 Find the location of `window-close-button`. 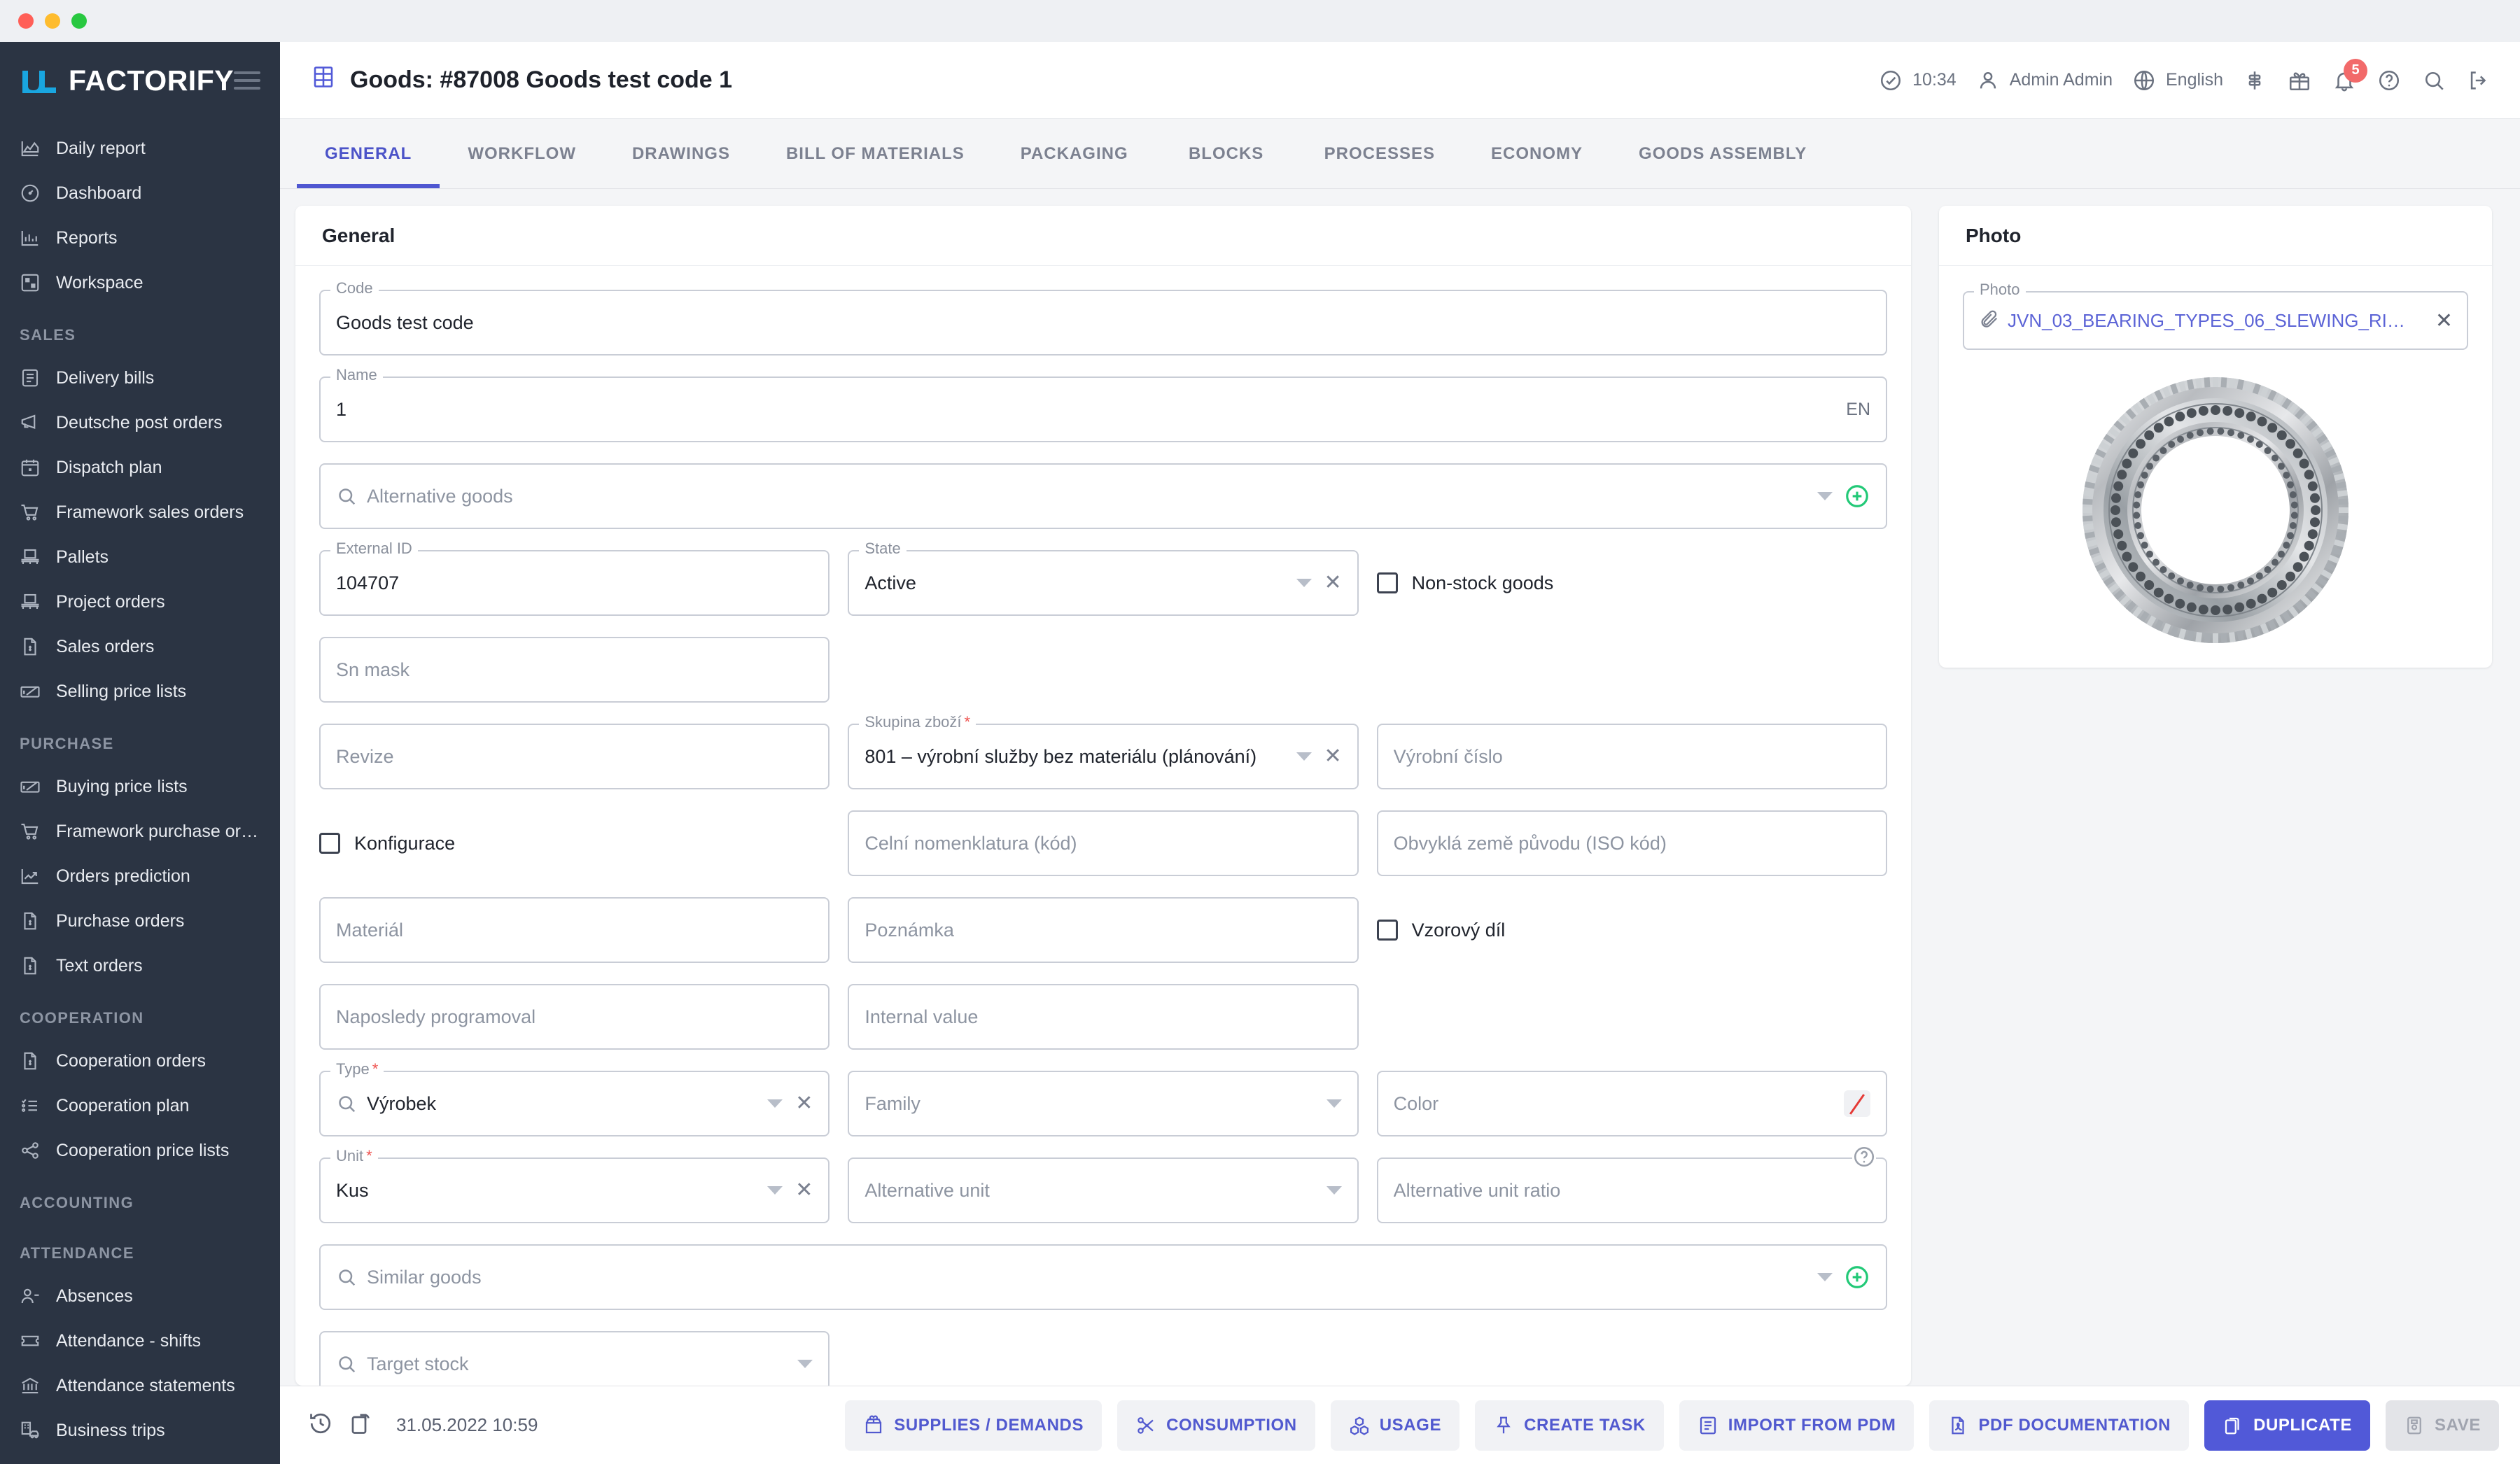

window-close-button is located at coordinates (26, 21).